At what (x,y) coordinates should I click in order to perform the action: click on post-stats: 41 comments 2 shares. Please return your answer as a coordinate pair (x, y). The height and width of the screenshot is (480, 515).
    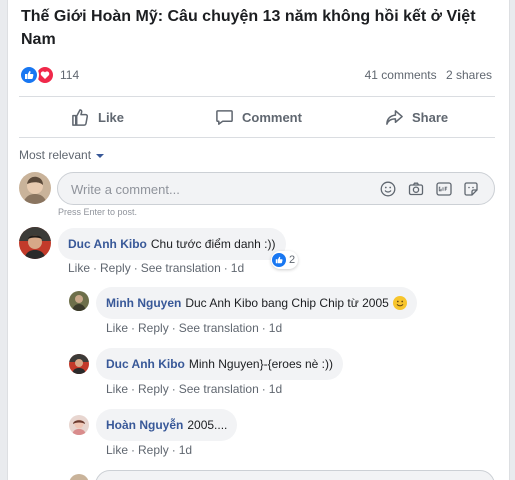
    Looking at the image, I should click on (425, 75).